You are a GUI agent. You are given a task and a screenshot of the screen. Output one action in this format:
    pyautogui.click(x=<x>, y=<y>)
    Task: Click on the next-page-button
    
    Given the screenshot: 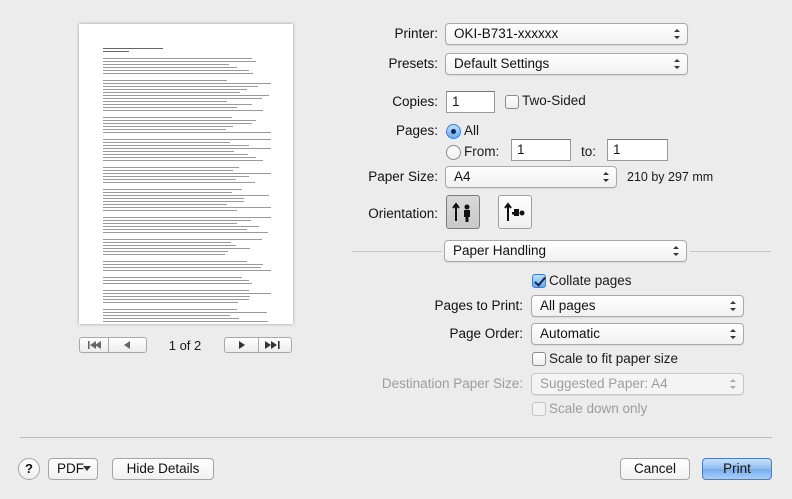 What is the action you would take?
    pyautogui.click(x=241, y=345)
    